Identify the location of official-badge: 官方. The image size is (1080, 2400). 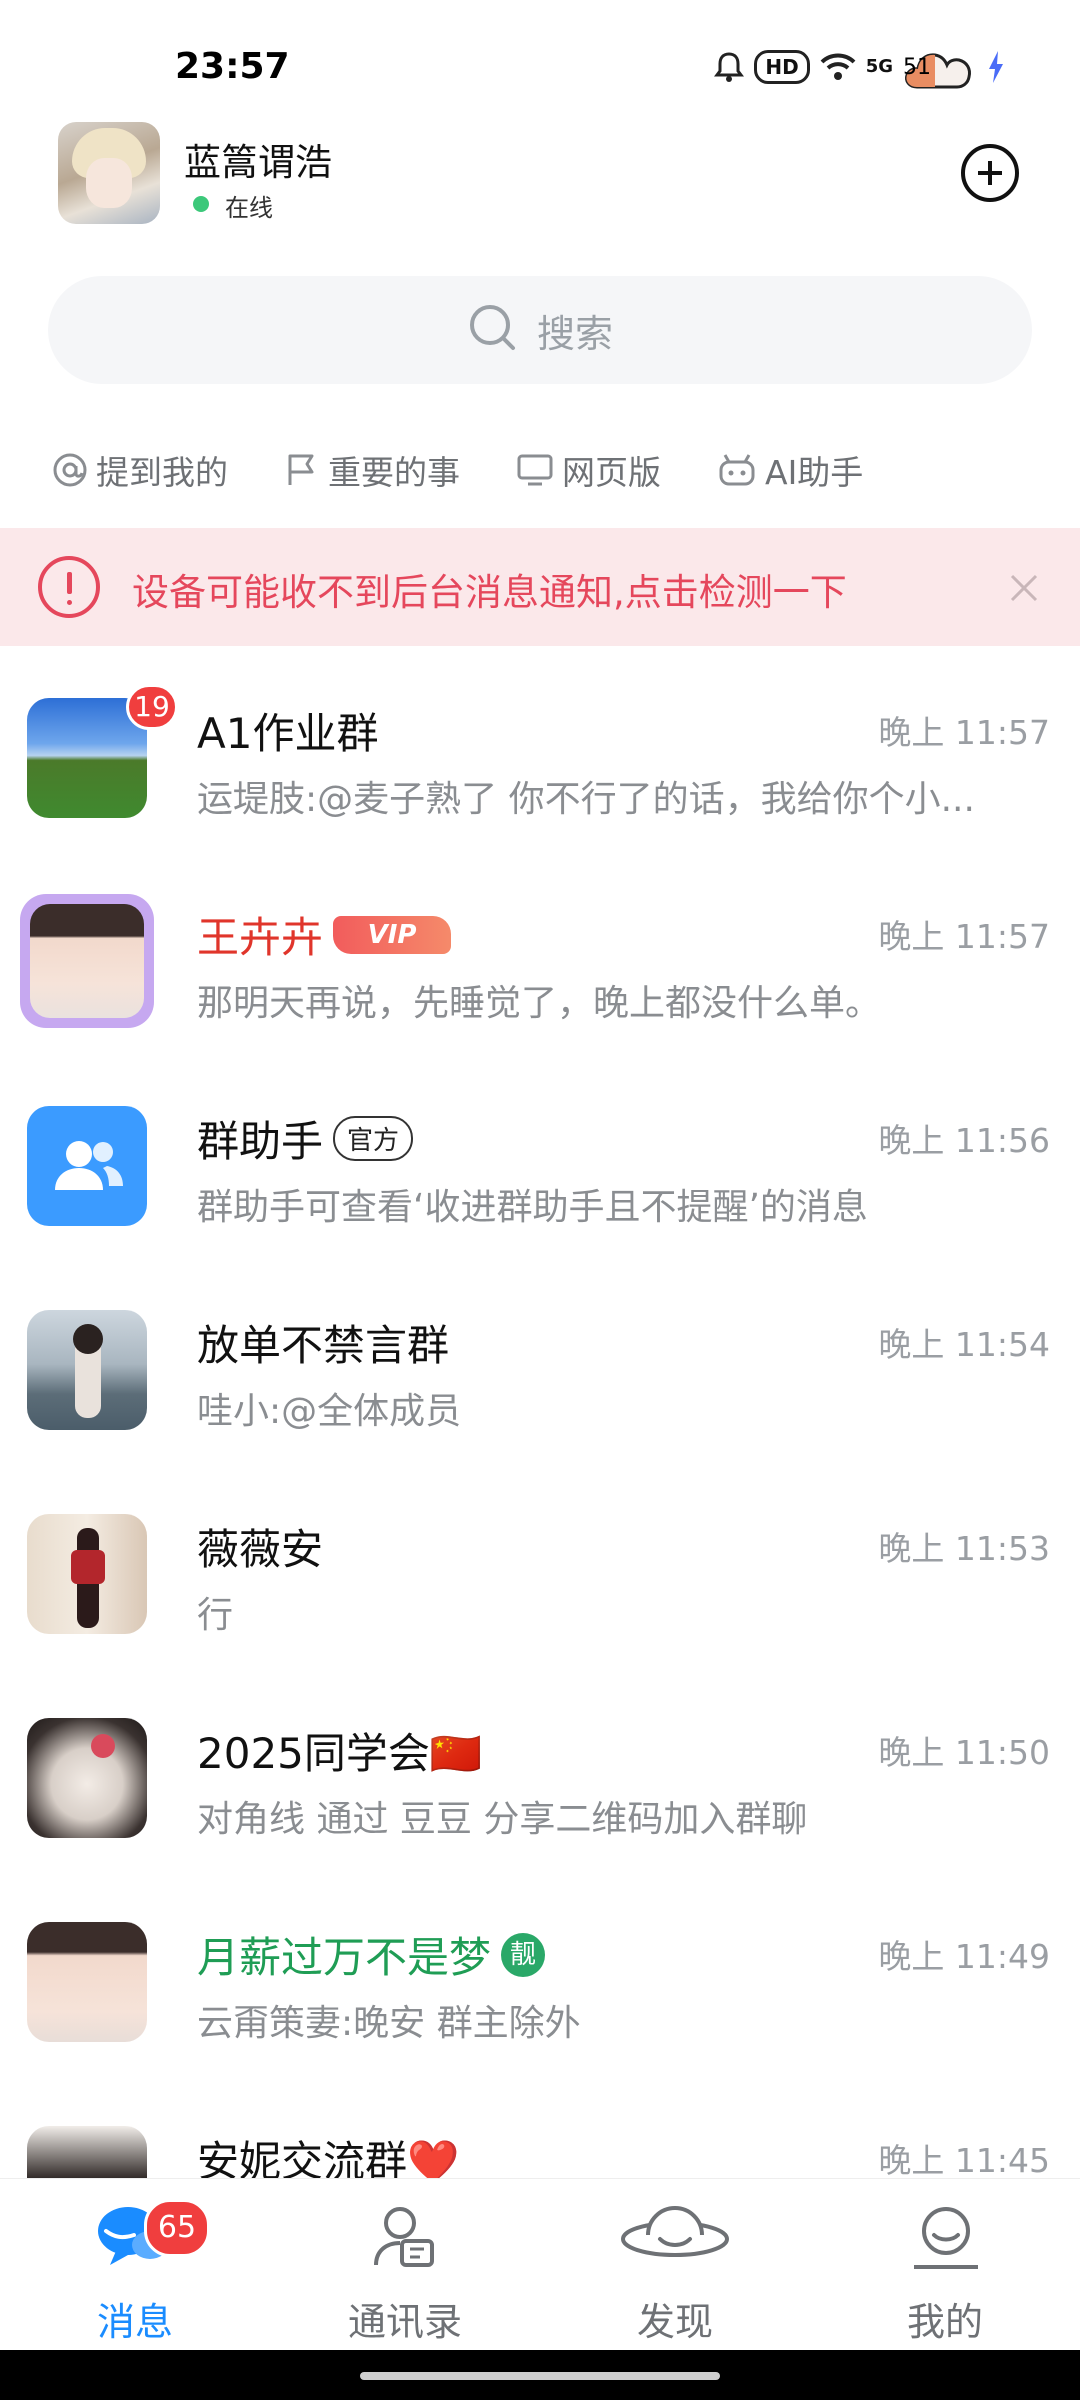
(373, 1138).